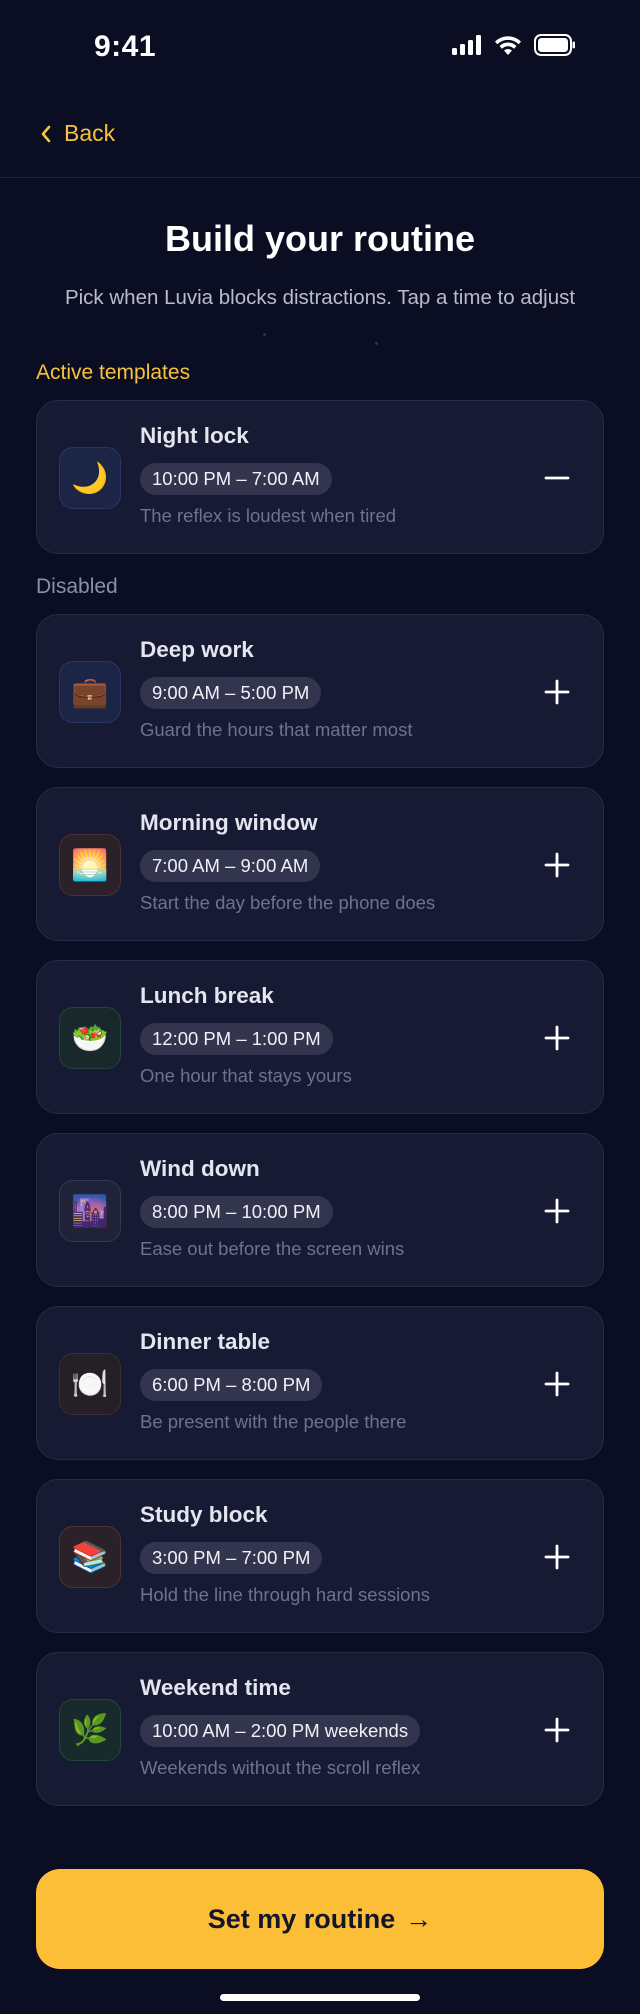  I want to click on template-description: Start the day before the phone does, so click(288, 902).